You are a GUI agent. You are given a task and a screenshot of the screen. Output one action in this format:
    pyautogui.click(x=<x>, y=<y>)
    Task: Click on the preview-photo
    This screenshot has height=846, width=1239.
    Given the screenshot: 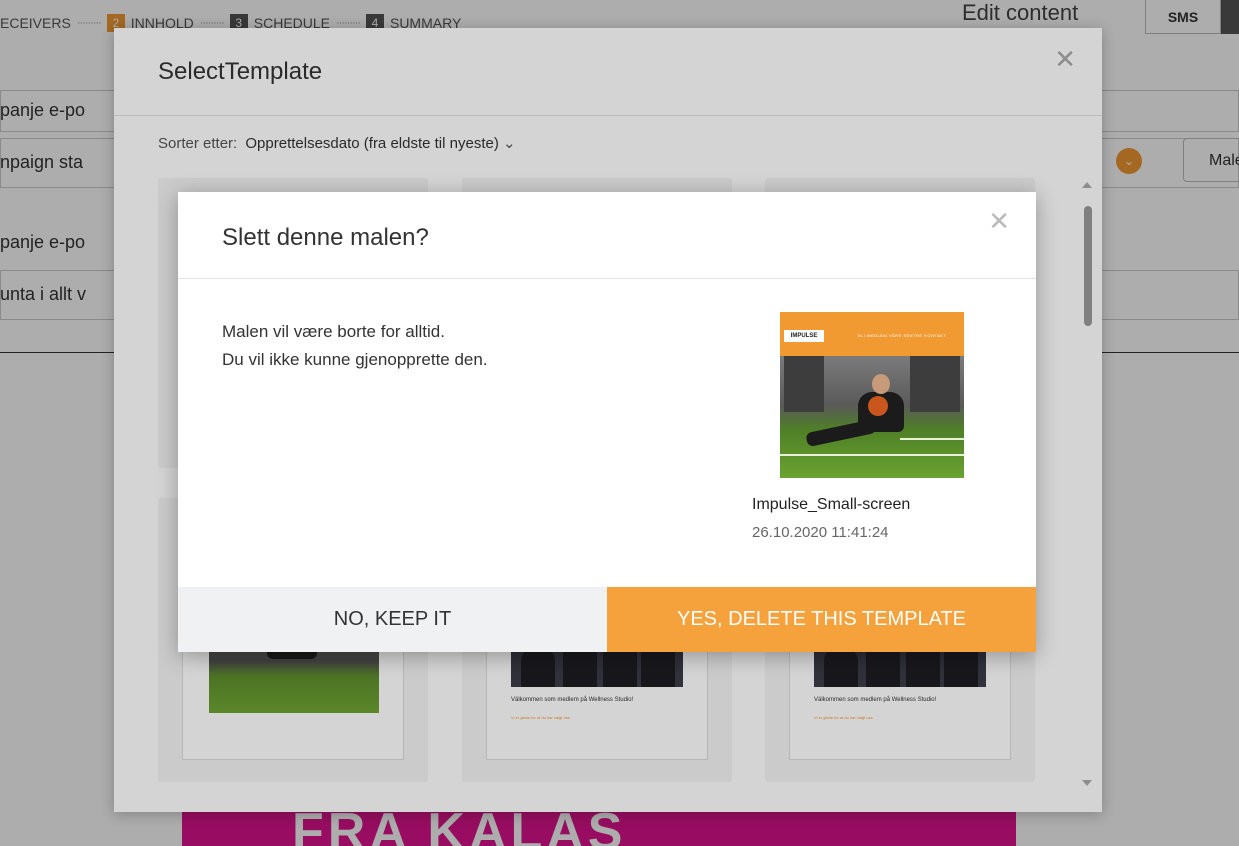 What is the action you would take?
    pyautogui.click(x=872, y=417)
    